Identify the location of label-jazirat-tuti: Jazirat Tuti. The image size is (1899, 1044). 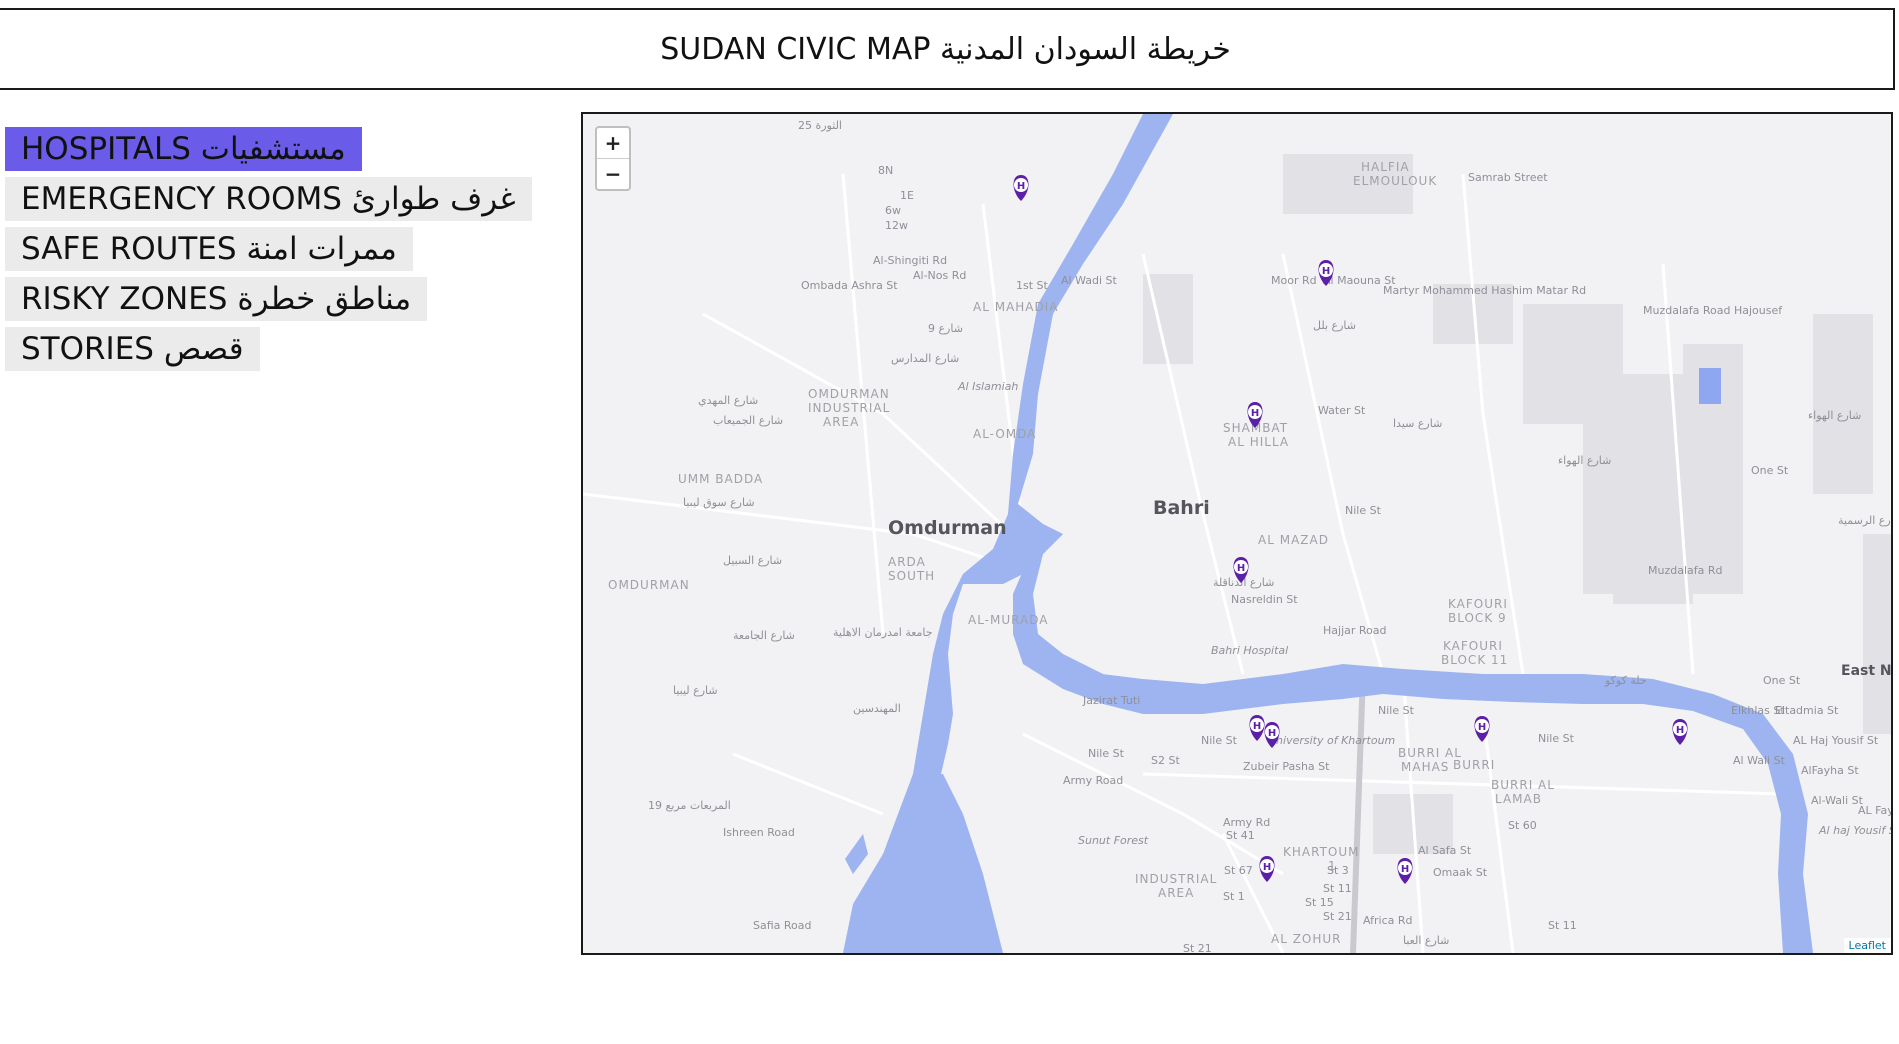
(1111, 700).